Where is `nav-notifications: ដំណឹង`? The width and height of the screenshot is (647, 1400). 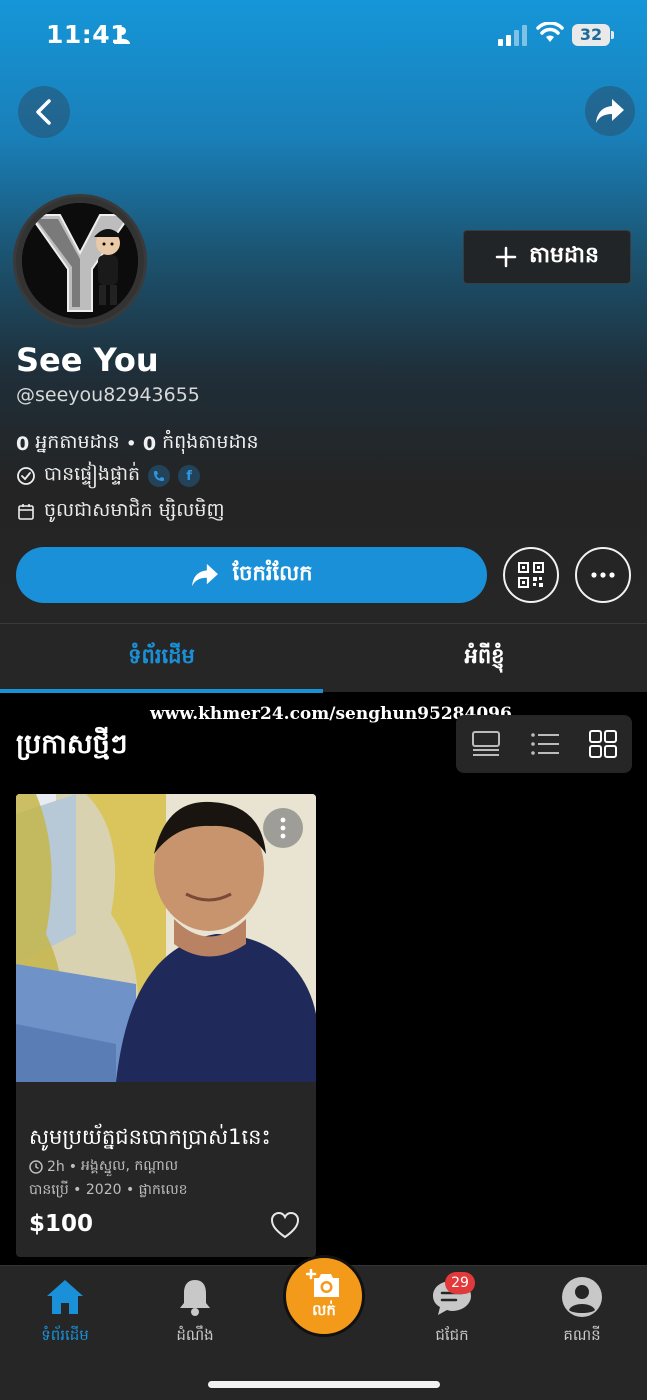 nav-notifications: ដំណឹង is located at coordinates (195, 1316).